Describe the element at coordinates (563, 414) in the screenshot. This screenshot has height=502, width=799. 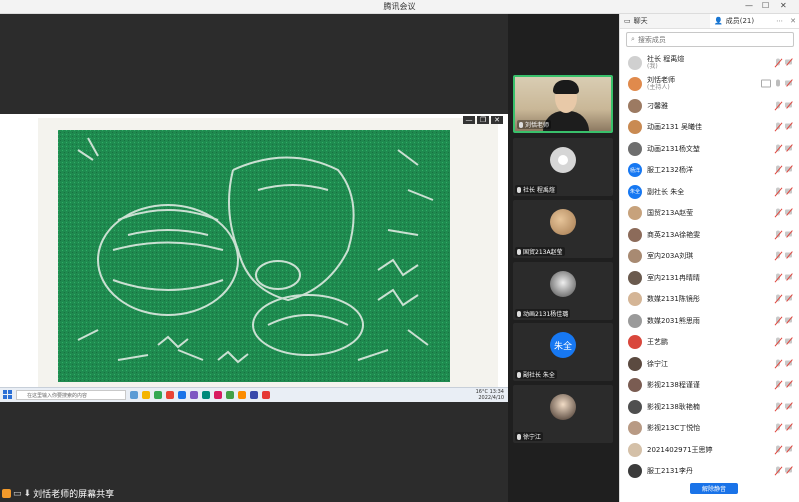
I see `video-tile: 徐宁江` at that location.